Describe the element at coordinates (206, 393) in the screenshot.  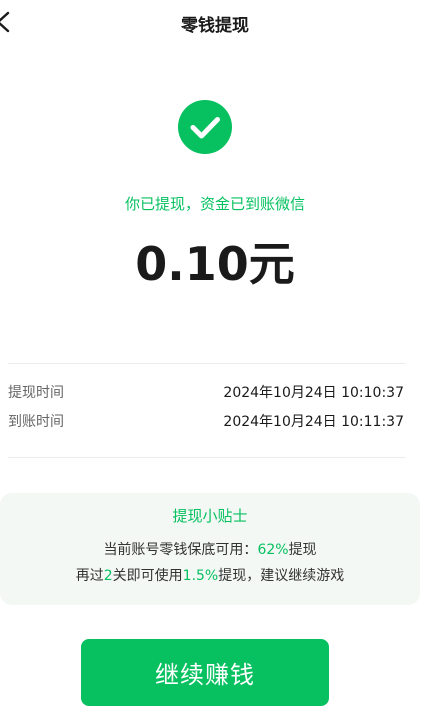
I see `detail-row-withdraw-time: 提现时间 2024年10月24日 10:10:37` at that location.